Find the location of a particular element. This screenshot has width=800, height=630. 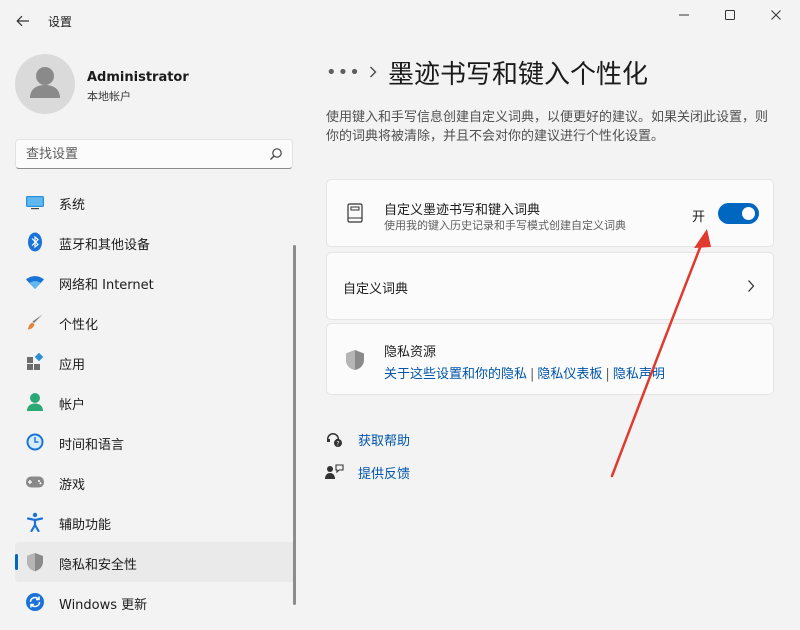

account-type: 本地帐户 is located at coordinates (109, 96).